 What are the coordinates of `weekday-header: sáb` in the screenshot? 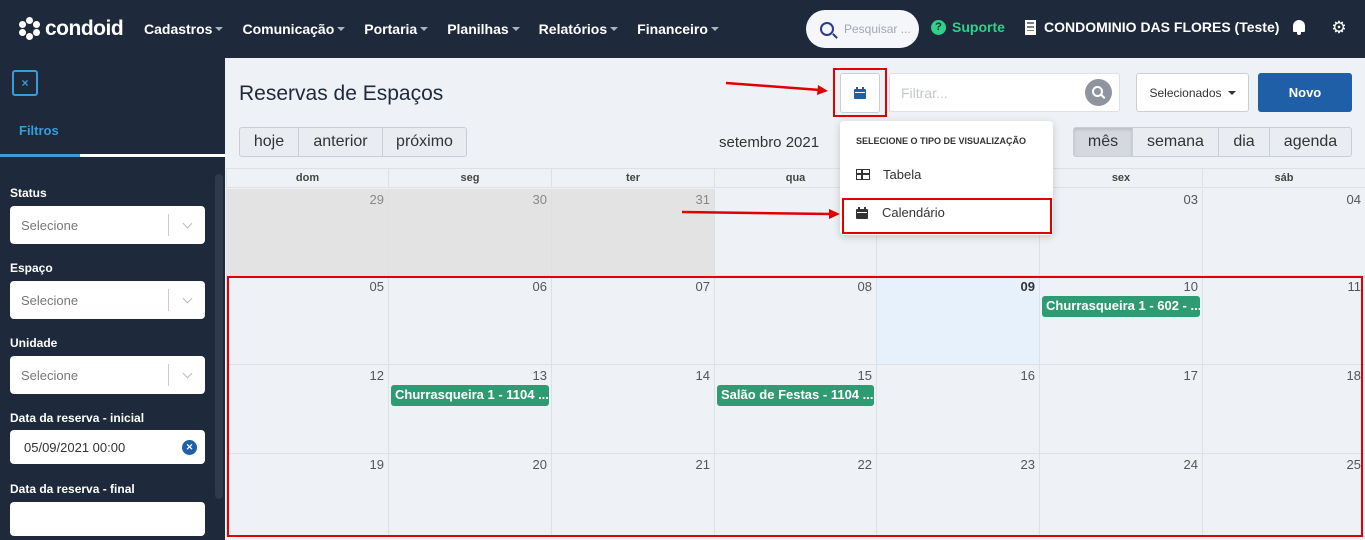 It's located at (1283, 178).